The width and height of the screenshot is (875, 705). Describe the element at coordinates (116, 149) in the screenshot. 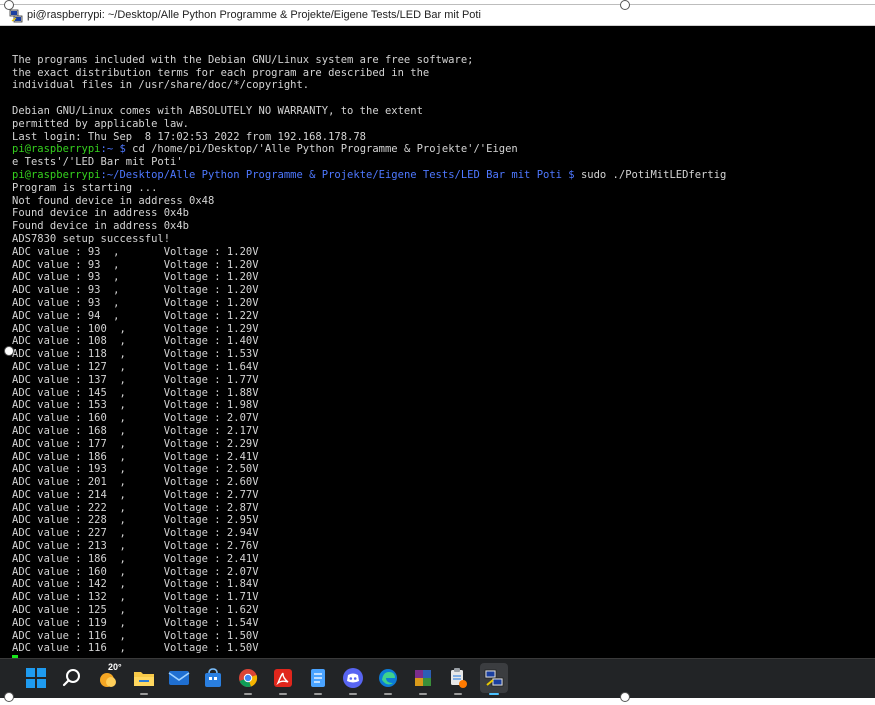

I see `prompt-path: :~ $` at that location.